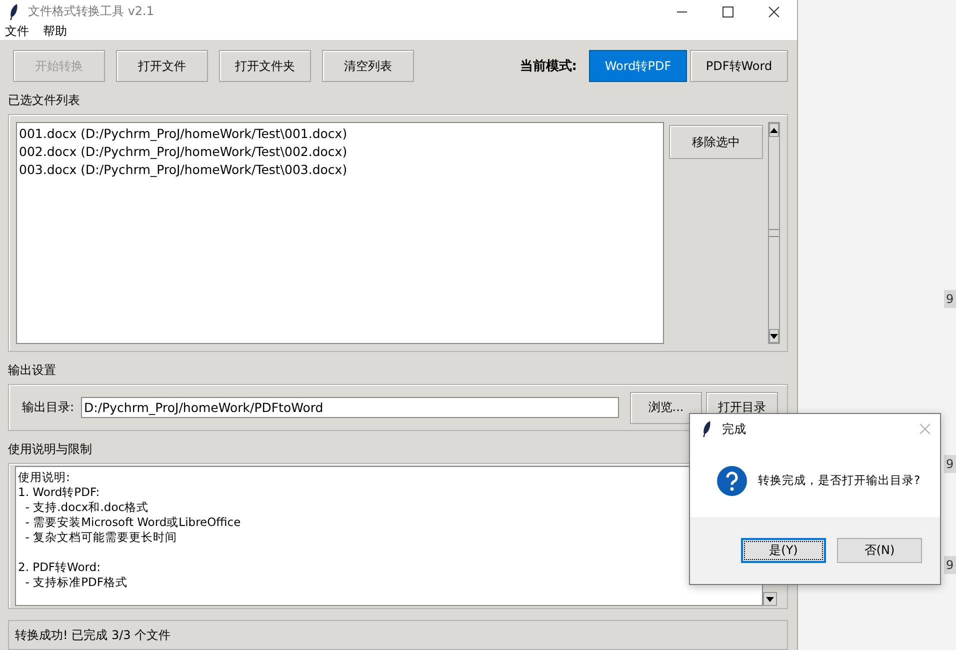 The height and width of the screenshot is (650, 956). What do you see at coordinates (548, 66) in the screenshot?
I see `mode-label: 当前模式:` at bounding box center [548, 66].